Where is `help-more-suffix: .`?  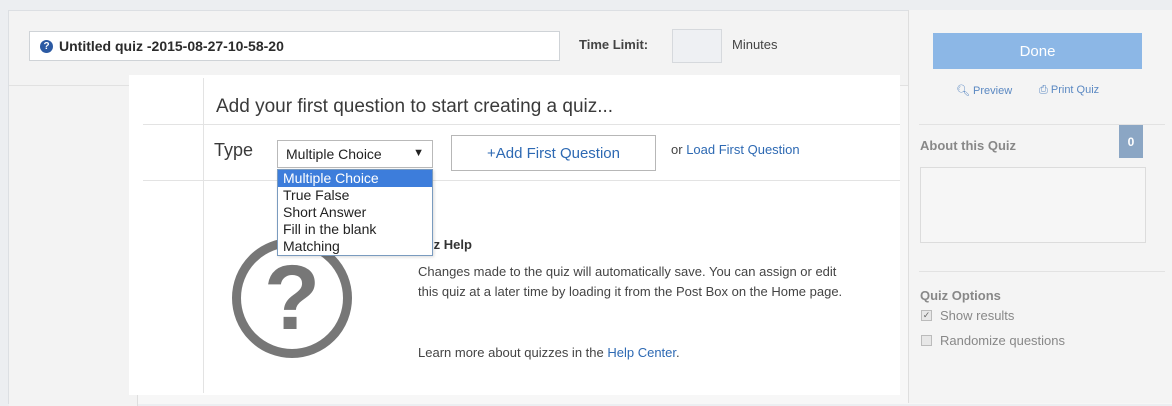 help-more-suffix: . is located at coordinates (678, 352).